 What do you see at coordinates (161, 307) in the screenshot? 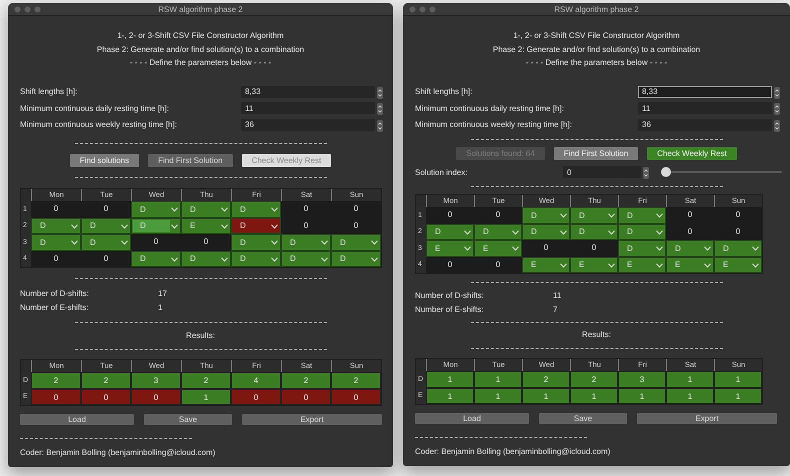
I see `count-value: 1` at bounding box center [161, 307].